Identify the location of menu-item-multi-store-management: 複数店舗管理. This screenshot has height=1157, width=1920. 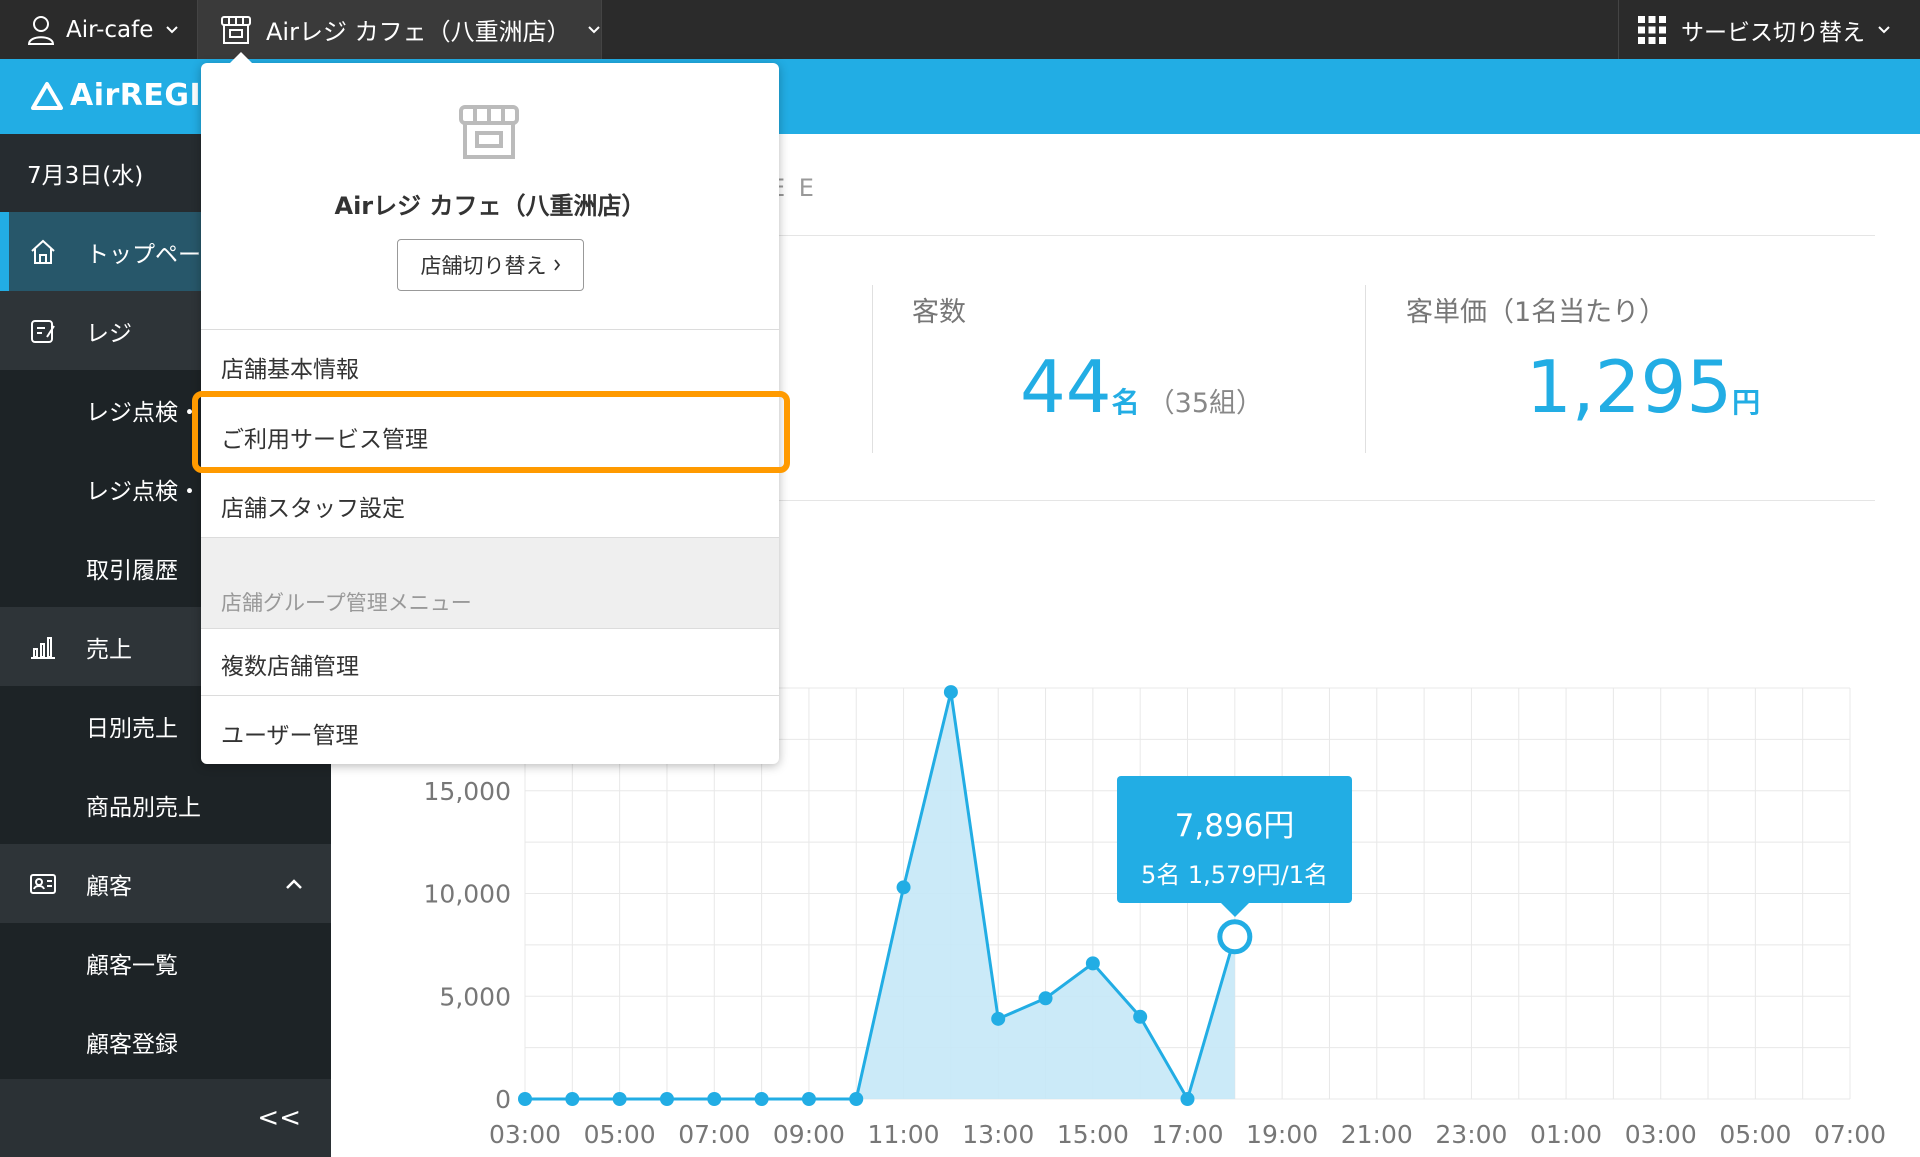
(290, 664).